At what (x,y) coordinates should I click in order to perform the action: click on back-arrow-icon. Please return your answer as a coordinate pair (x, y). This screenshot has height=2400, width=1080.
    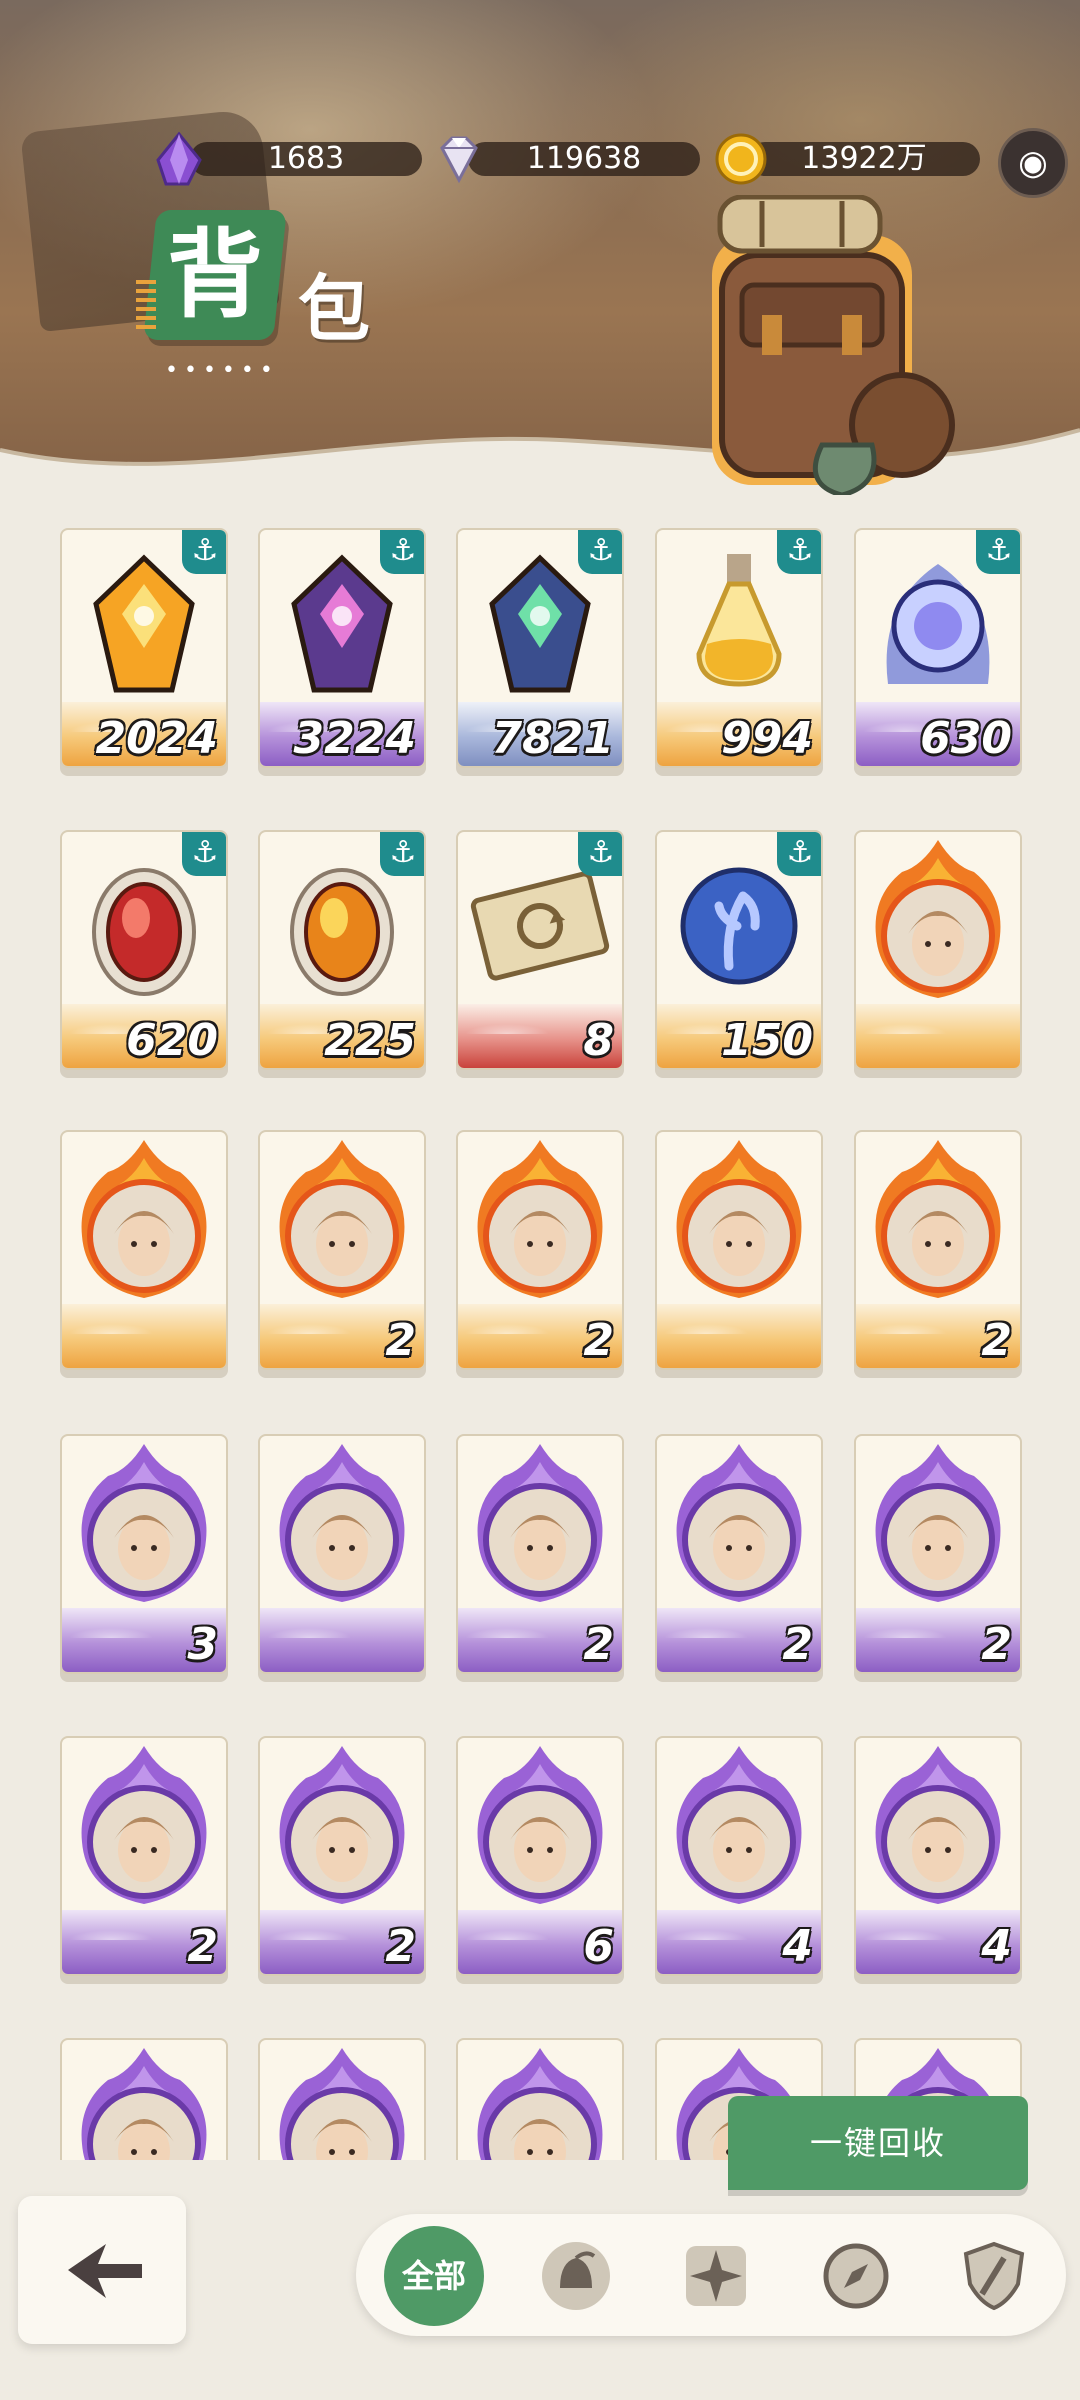
    Looking at the image, I should click on (105, 2271).